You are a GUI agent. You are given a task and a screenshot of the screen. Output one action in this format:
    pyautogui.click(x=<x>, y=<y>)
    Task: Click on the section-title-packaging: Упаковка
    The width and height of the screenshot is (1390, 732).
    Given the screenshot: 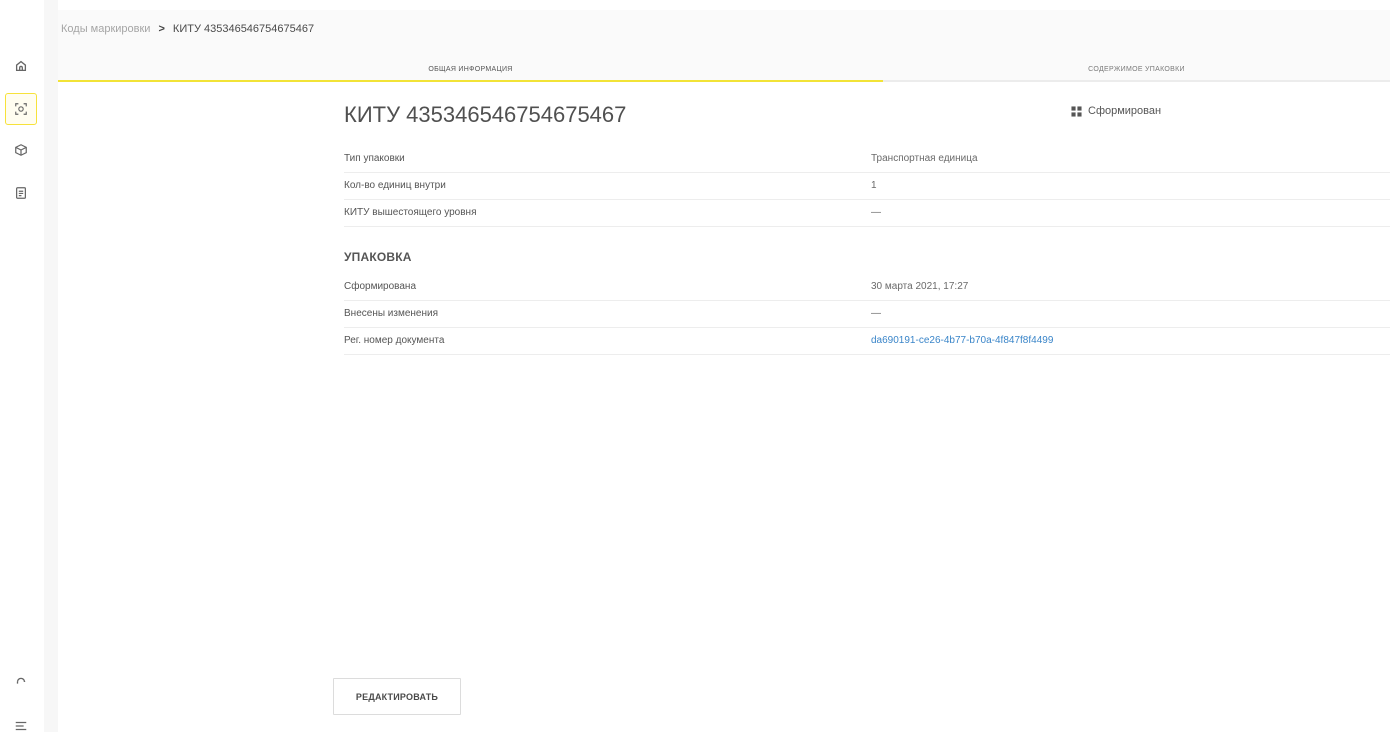 What is the action you would take?
    pyautogui.click(x=378, y=257)
    